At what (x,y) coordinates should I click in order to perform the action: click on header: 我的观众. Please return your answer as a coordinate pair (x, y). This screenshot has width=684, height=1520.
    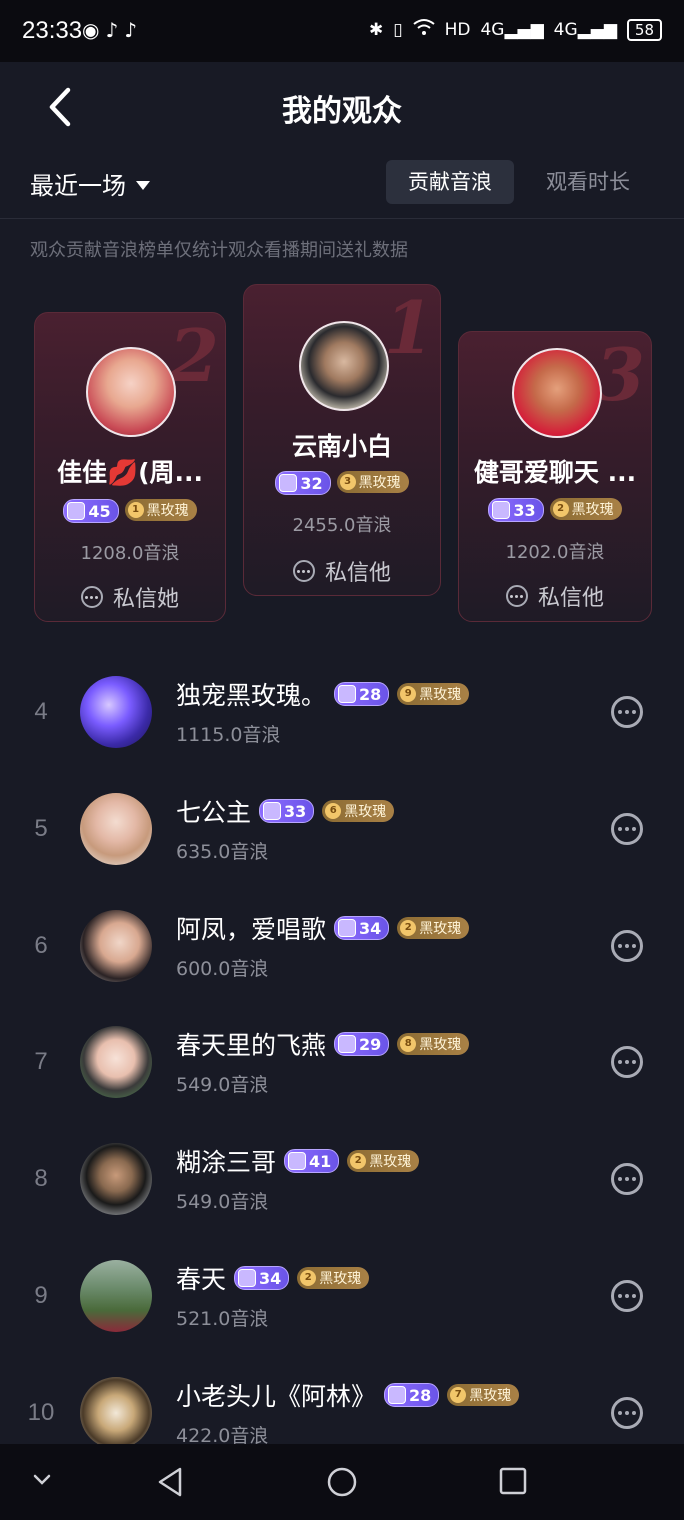
    Looking at the image, I should click on (342, 107).